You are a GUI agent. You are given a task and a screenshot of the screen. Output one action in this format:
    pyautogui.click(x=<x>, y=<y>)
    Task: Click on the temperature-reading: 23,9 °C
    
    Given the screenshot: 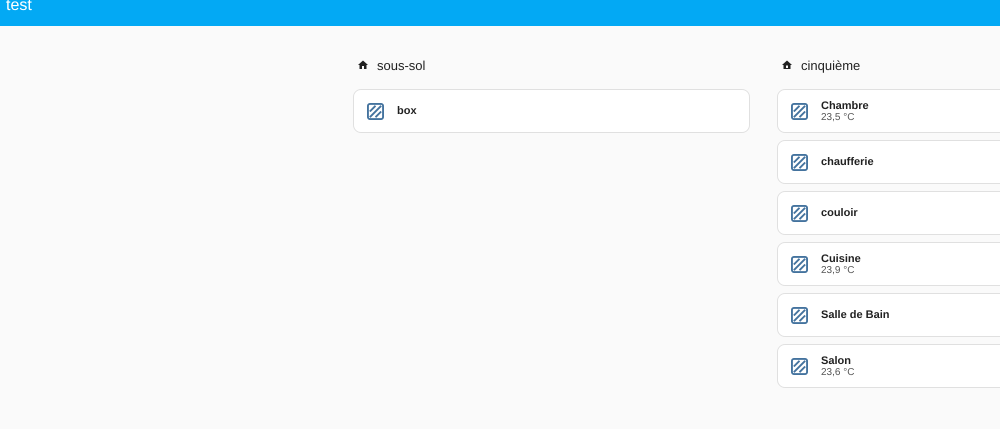 What is the action you would take?
    pyautogui.click(x=838, y=270)
    